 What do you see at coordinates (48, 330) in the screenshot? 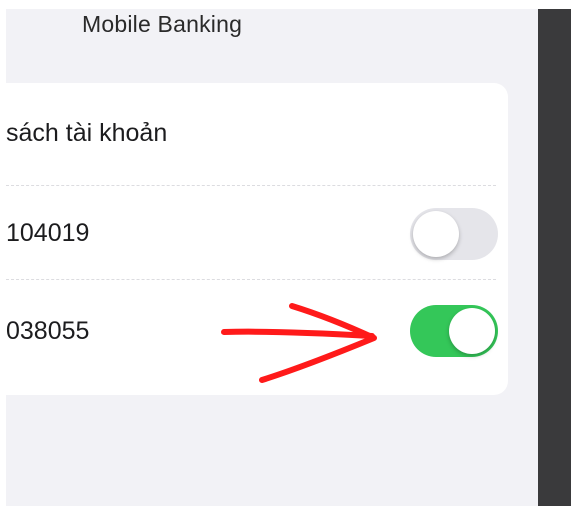
I see `account-number: 038055` at bounding box center [48, 330].